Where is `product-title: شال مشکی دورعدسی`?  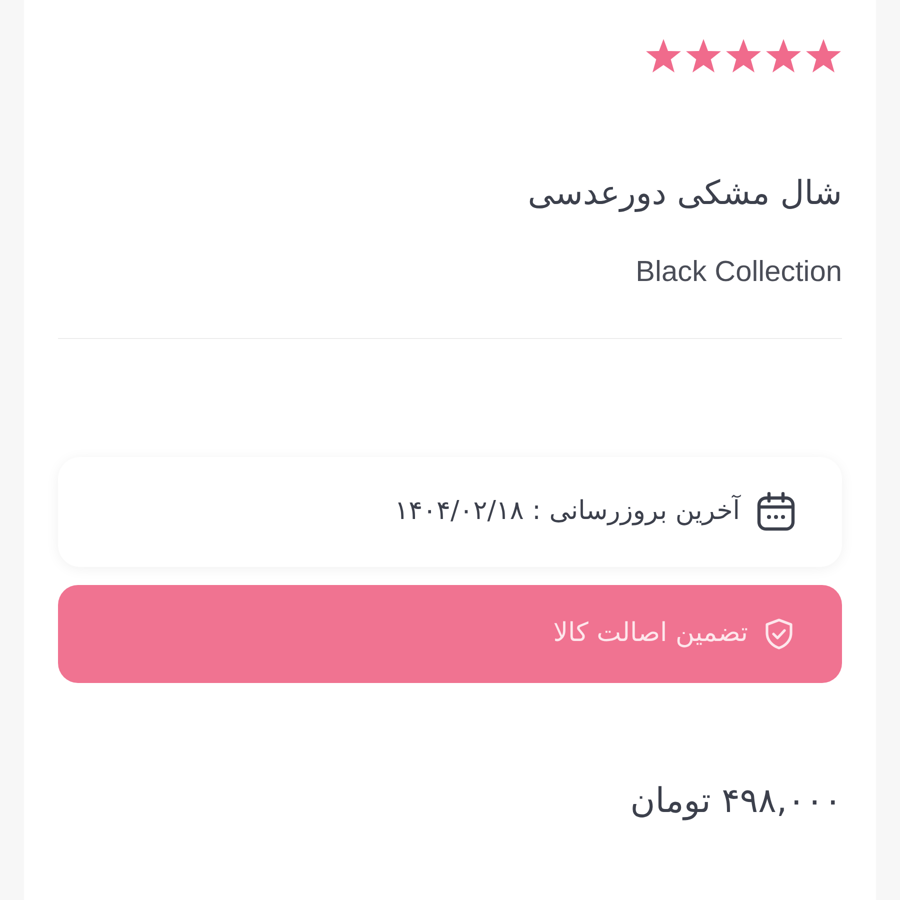 product-title: شال مشکی دورعدسی is located at coordinates (684, 193).